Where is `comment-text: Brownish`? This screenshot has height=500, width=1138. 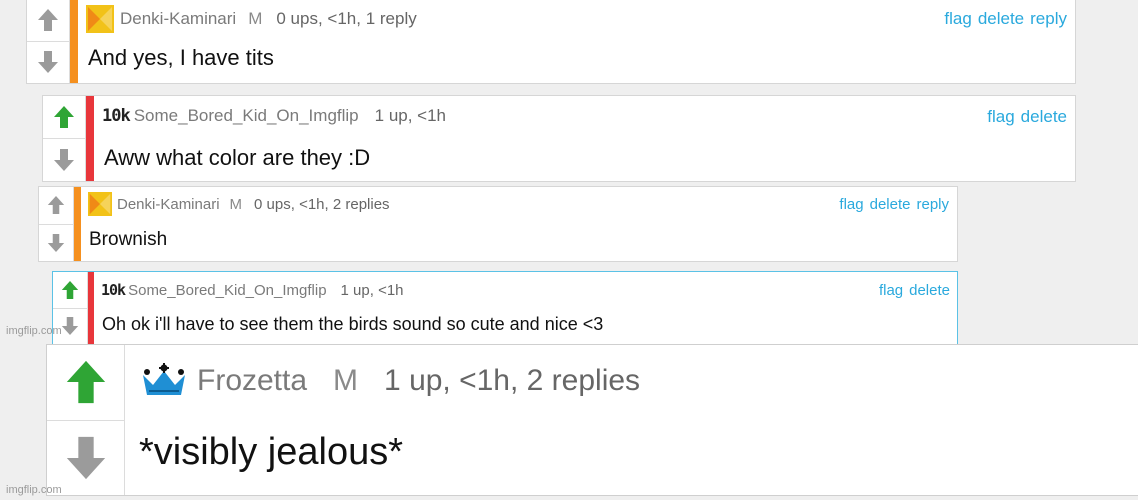 comment-text: Brownish is located at coordinates (128, 239).